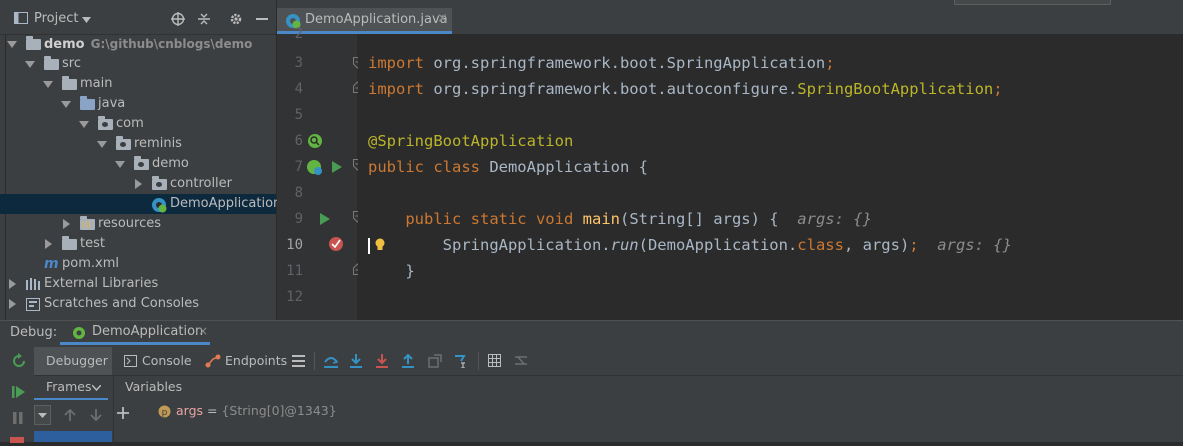 Image resolution: width=1183 pixels, height=446 pixels. I want to click on tree-item-src: src, so click(138, 64).